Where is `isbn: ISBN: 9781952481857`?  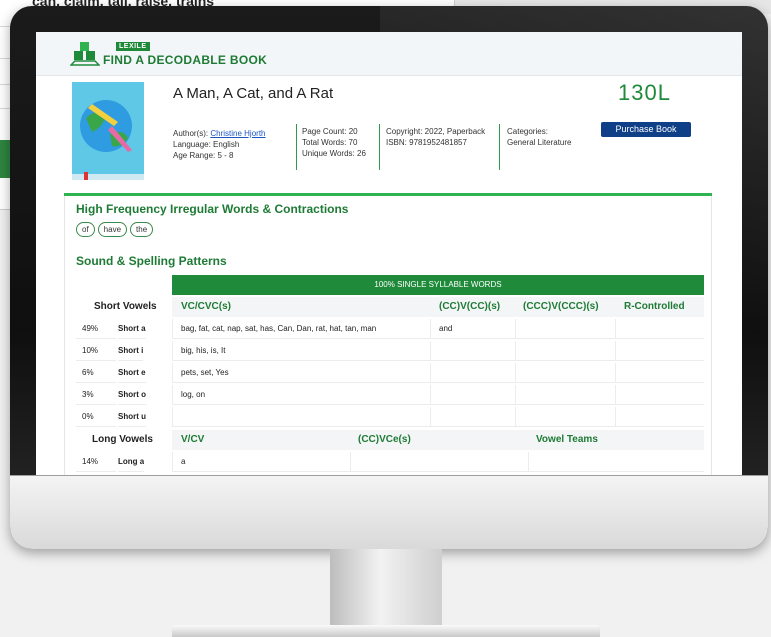
isbn: ISBN: 9781952481857 is located at coordinates (426, 142).